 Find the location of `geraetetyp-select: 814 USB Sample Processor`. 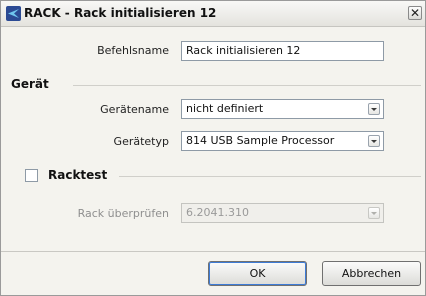

geraetetyp-select: 814 USB Sample Processor is located at coordinates (282, 141).